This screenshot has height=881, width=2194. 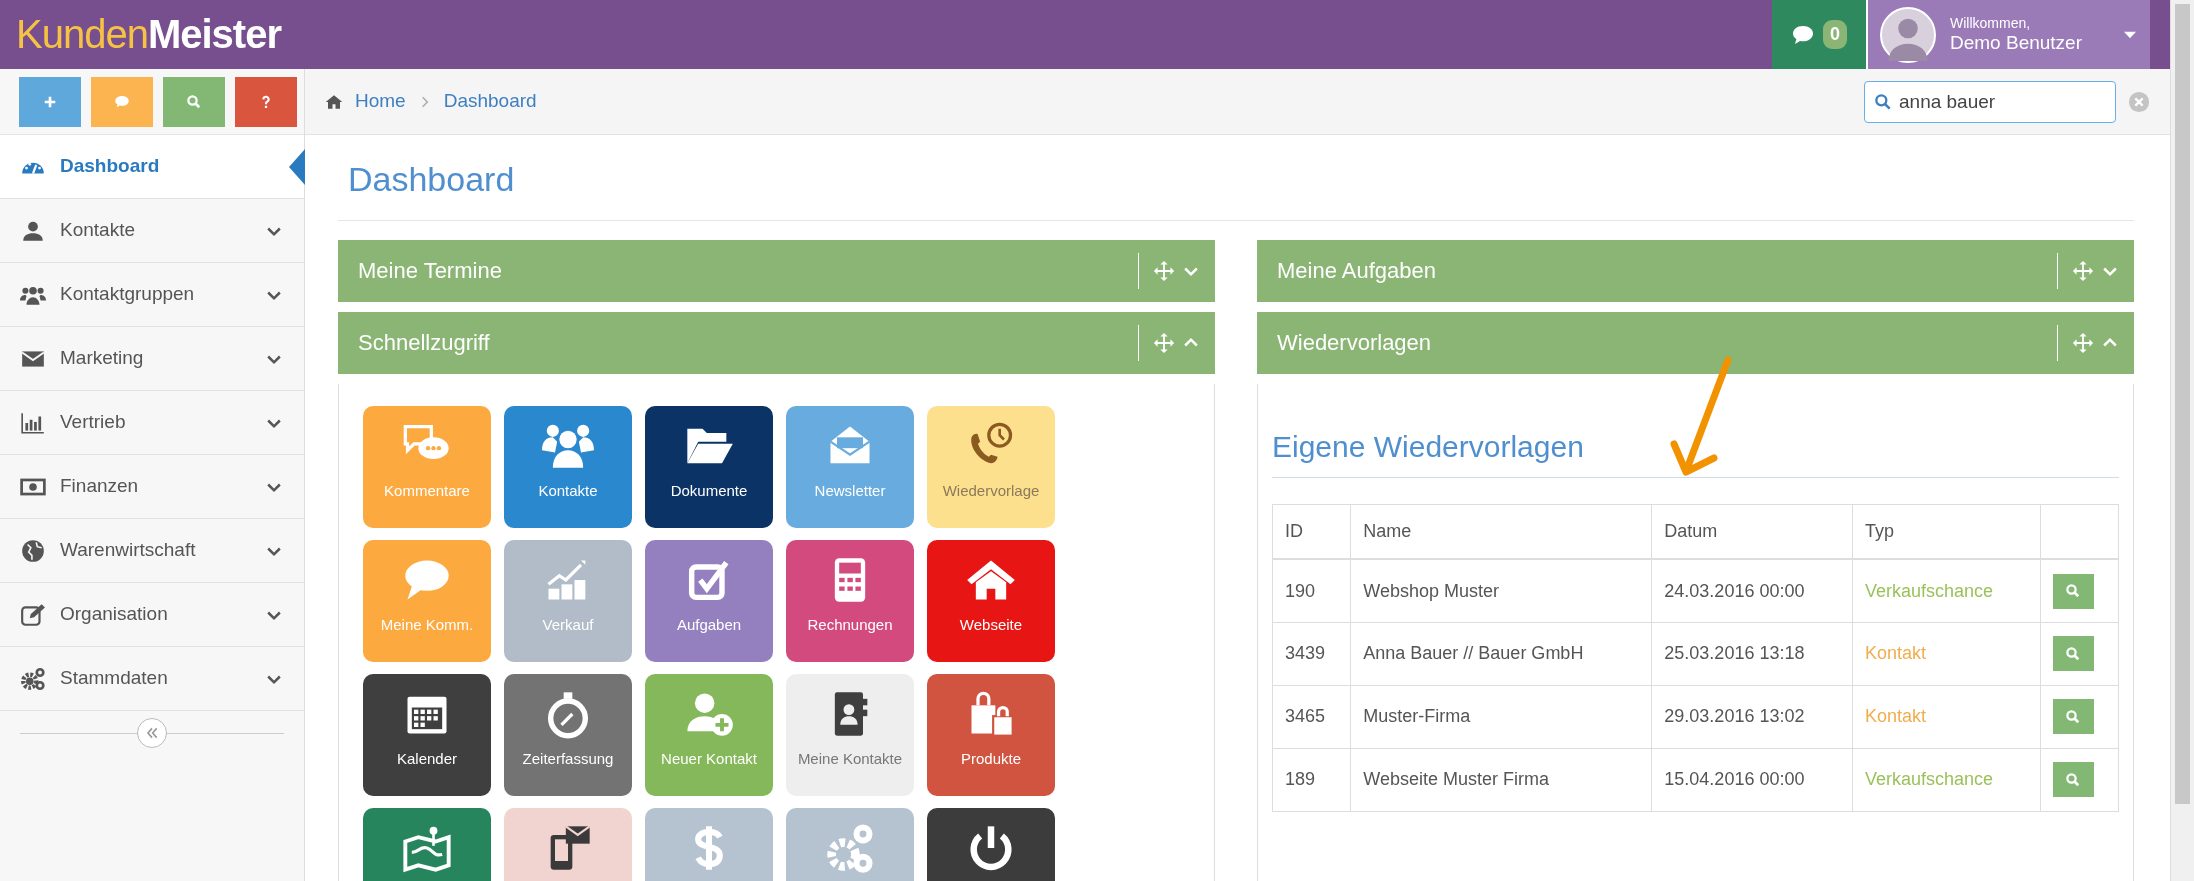 I want to click on shortcut-tile: Webseite, so click(x=991, y=600).